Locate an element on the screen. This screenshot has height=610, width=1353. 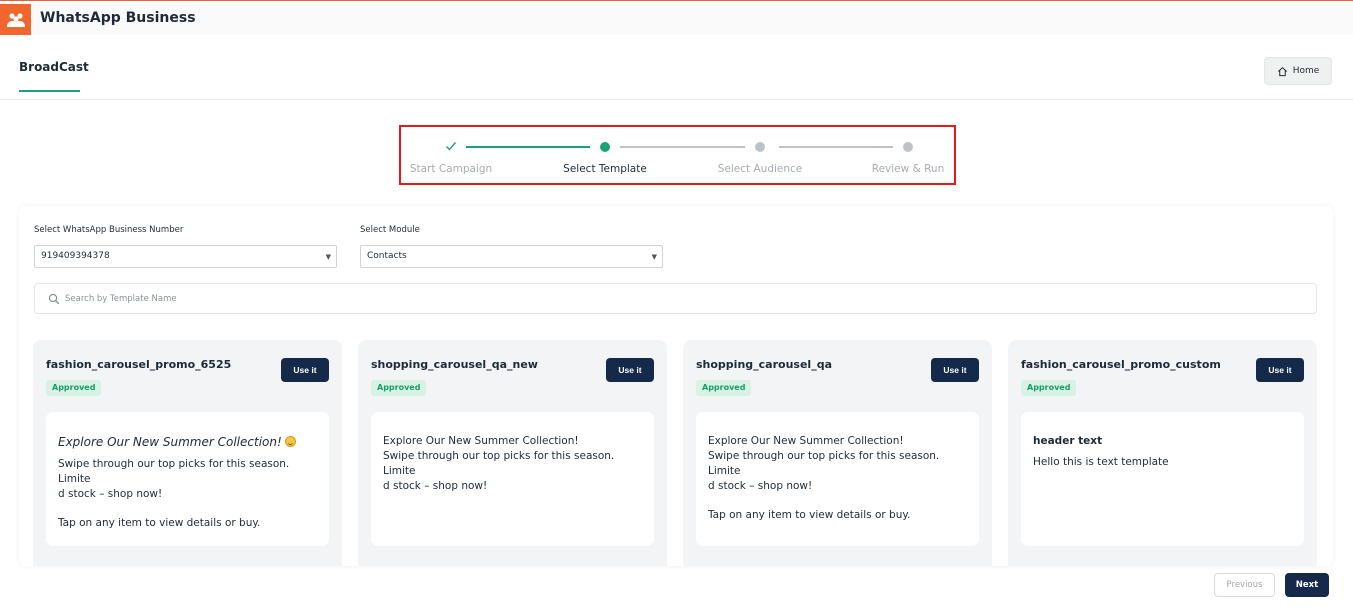
template-name: fashion_carousel_promo_custom is located at coordinates (1121, 364).